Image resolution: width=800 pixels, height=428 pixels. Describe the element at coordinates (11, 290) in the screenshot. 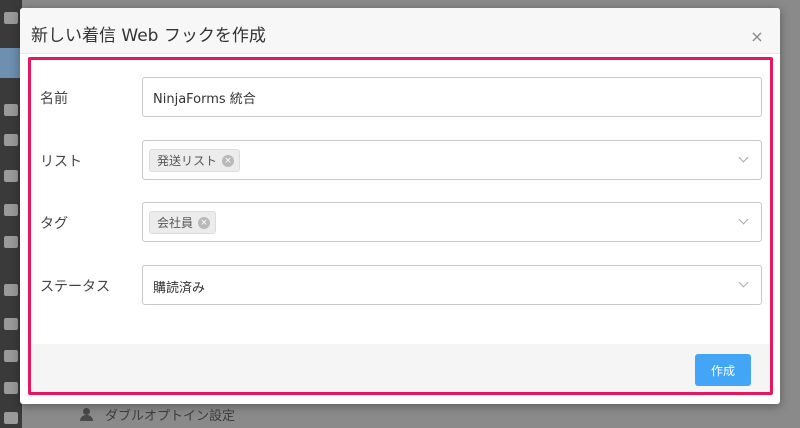

I see `tools-icon` at that location.